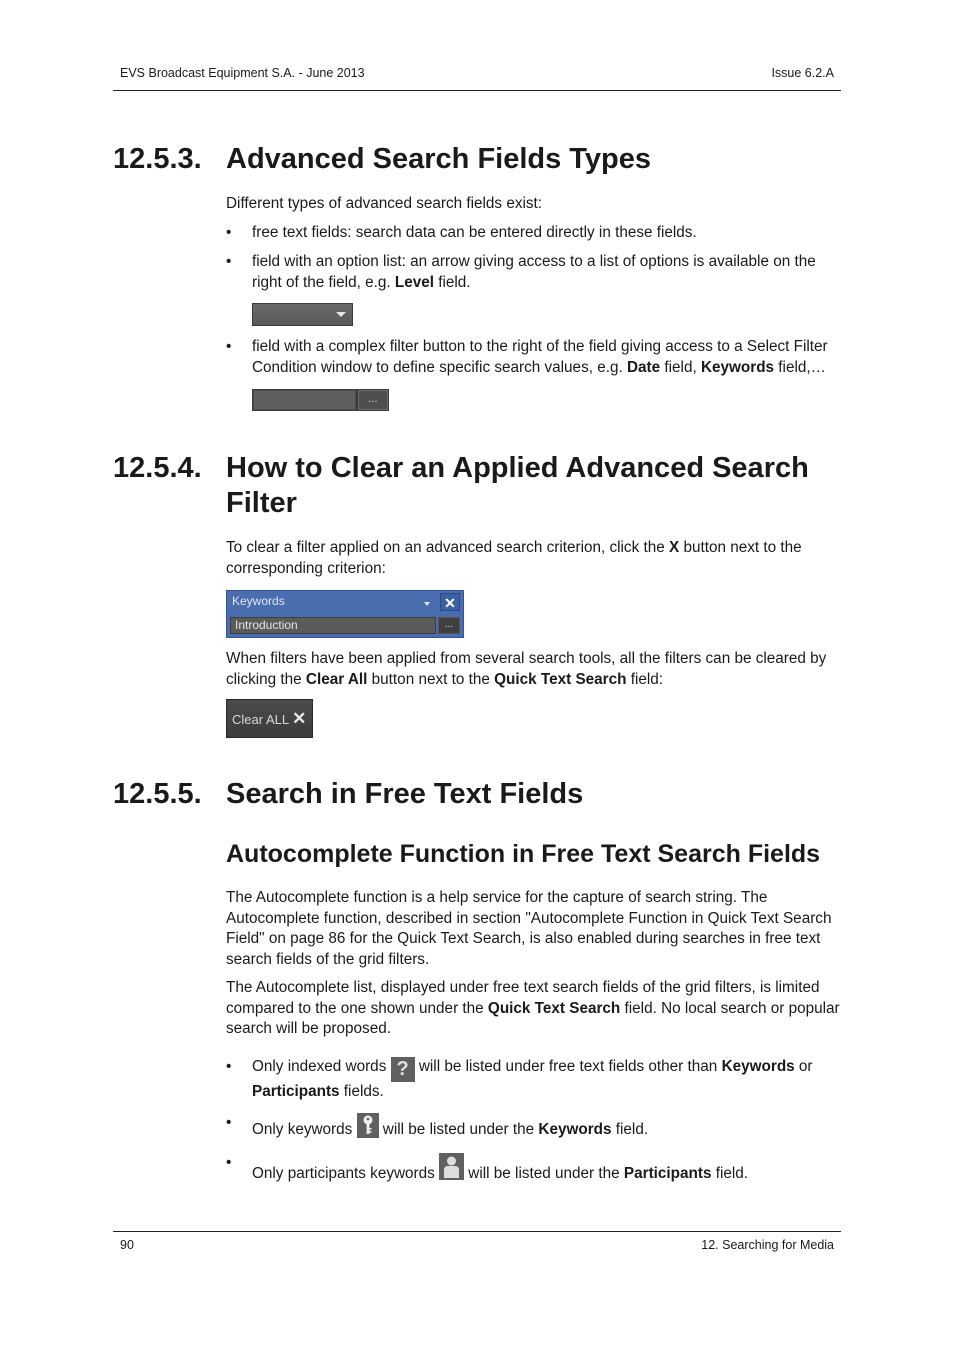  I want to click on chapter-title: 12. Searching for Media, so click(767, 1245).